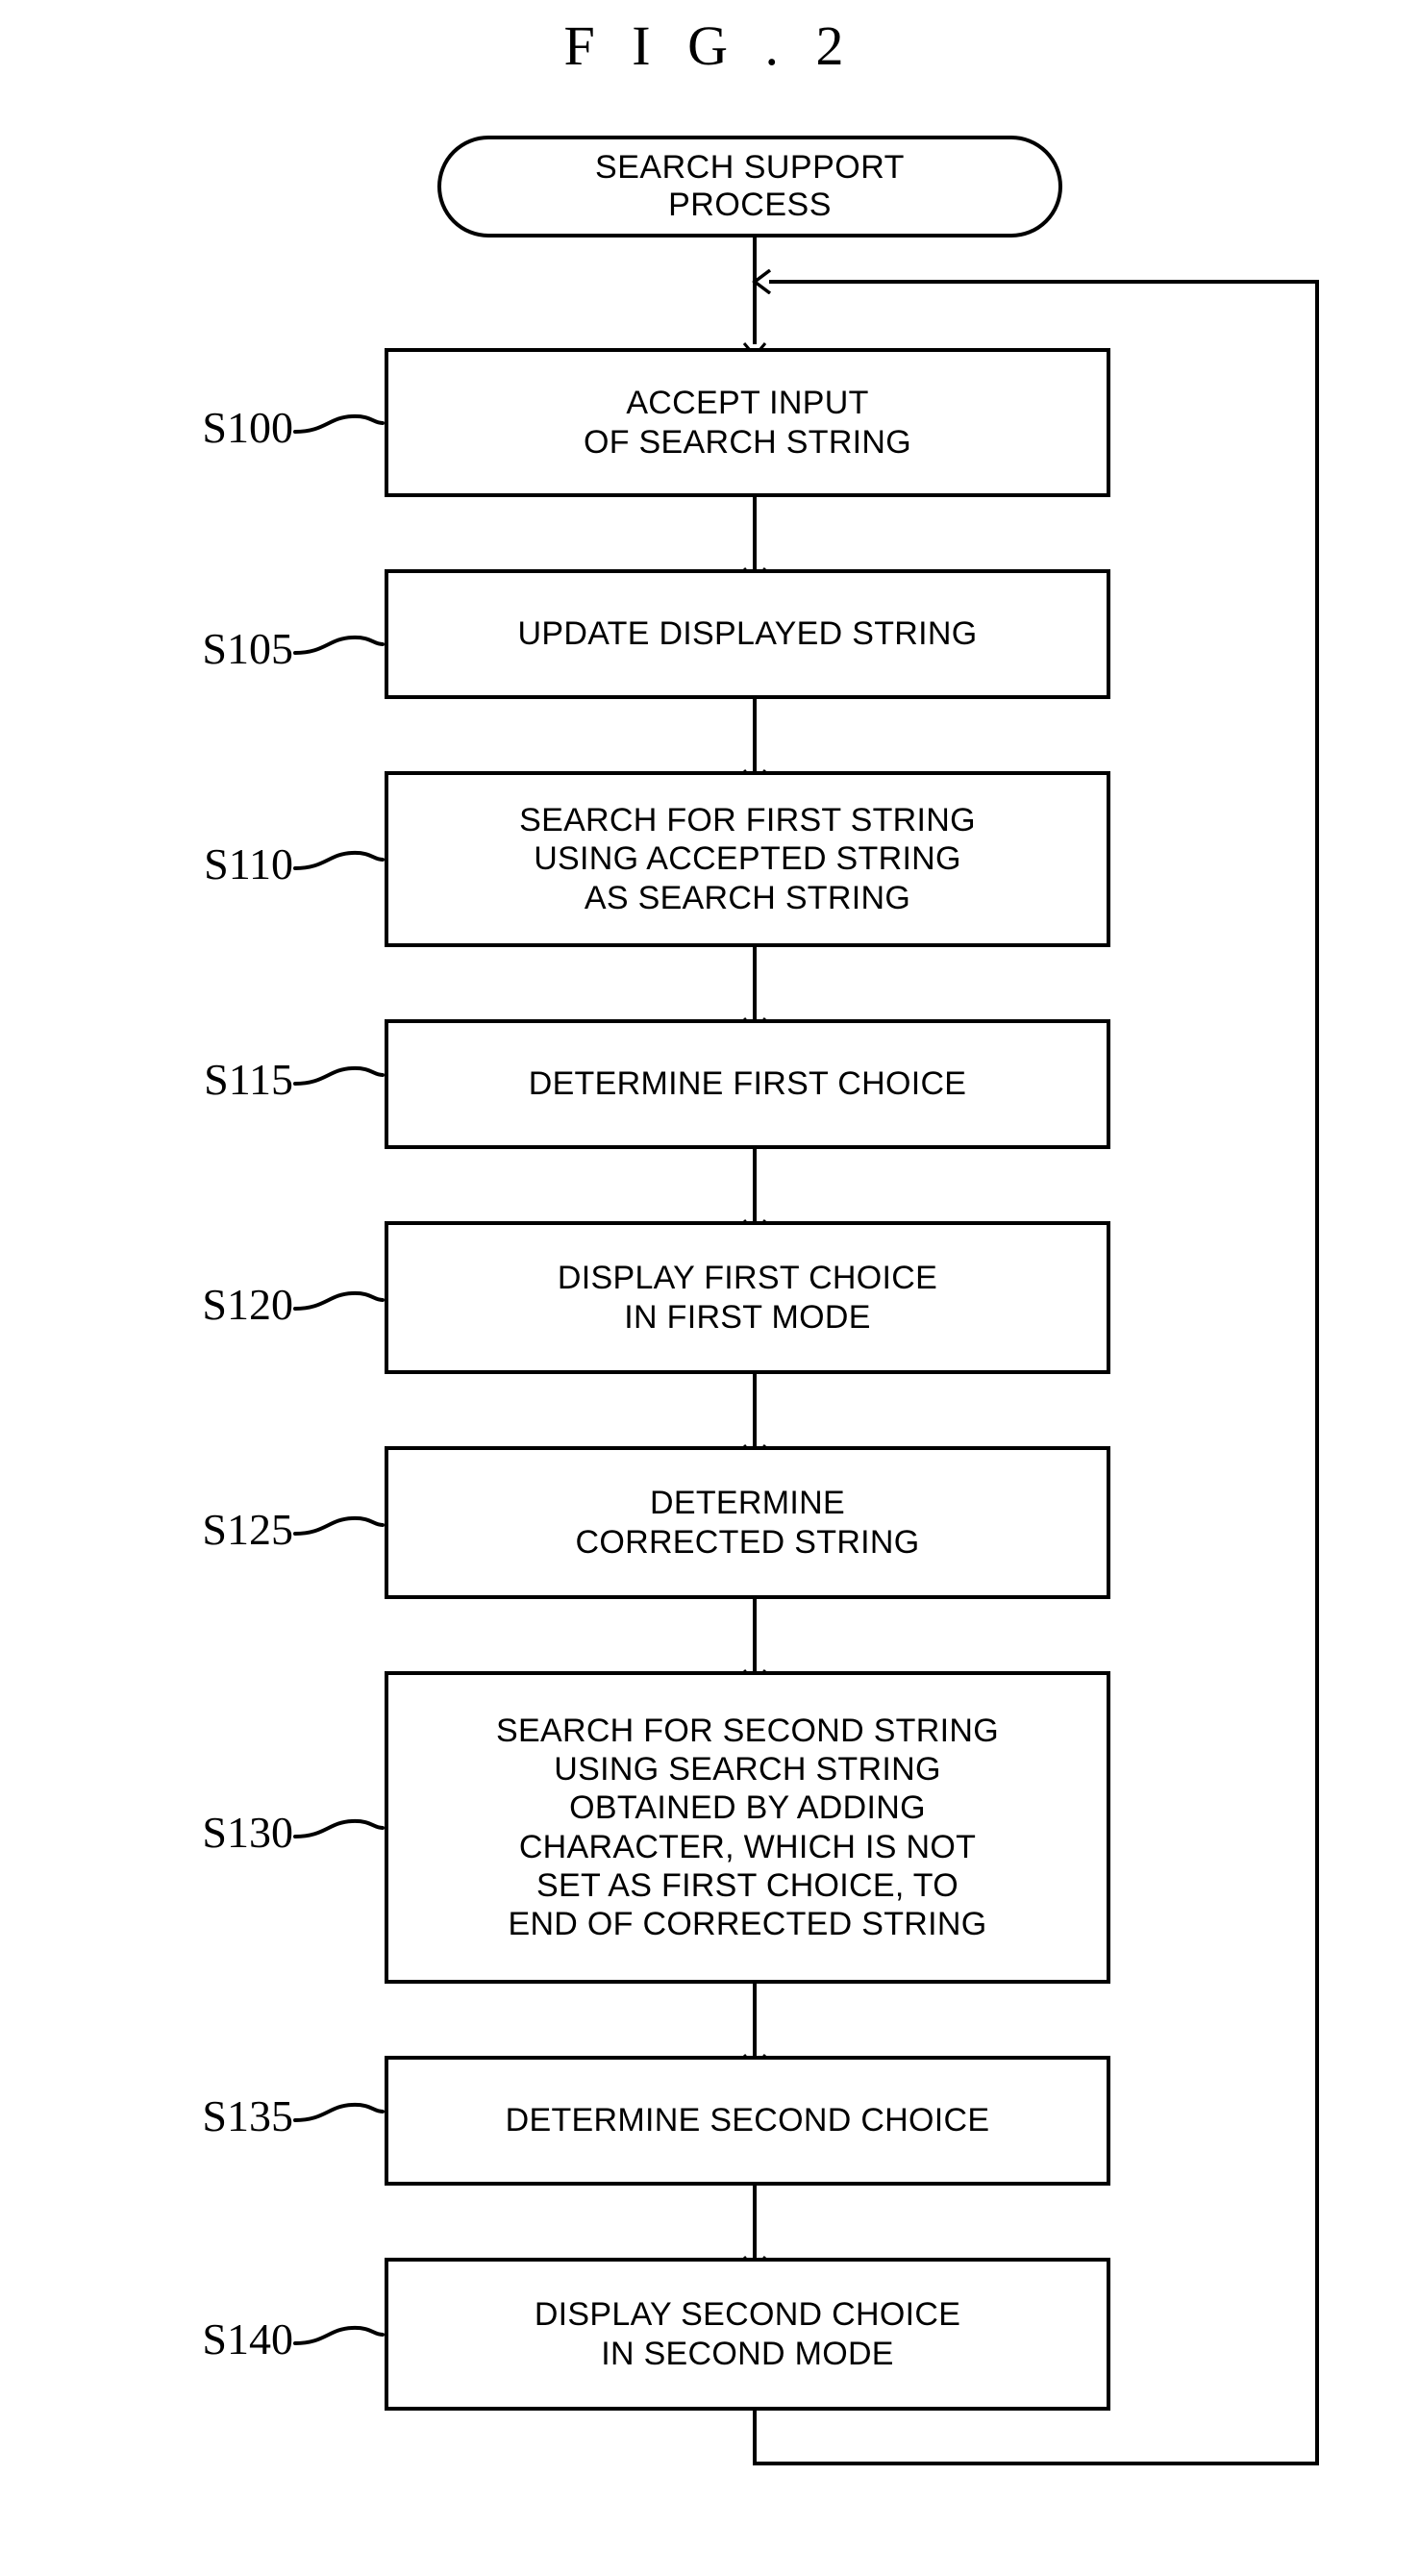  Describe the element at coordinates (339, 1075) in the screenshot. I see `leader-s115` at that location.